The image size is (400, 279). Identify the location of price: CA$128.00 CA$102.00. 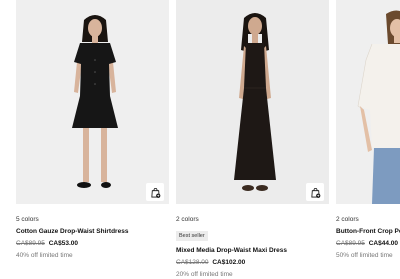
(252, 262).